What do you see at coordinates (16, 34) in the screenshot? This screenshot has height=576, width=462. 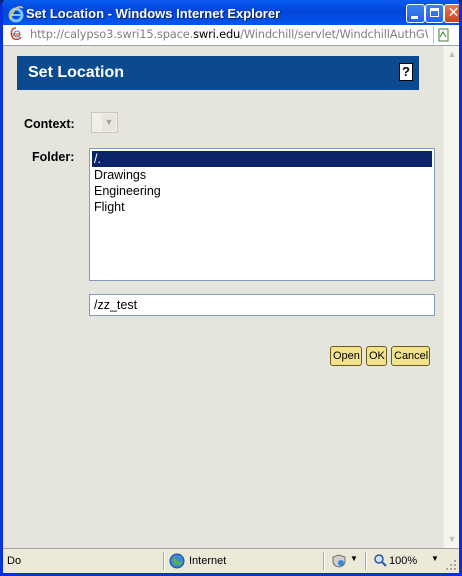 I see `page-icon` at bounding box center [16, 34].